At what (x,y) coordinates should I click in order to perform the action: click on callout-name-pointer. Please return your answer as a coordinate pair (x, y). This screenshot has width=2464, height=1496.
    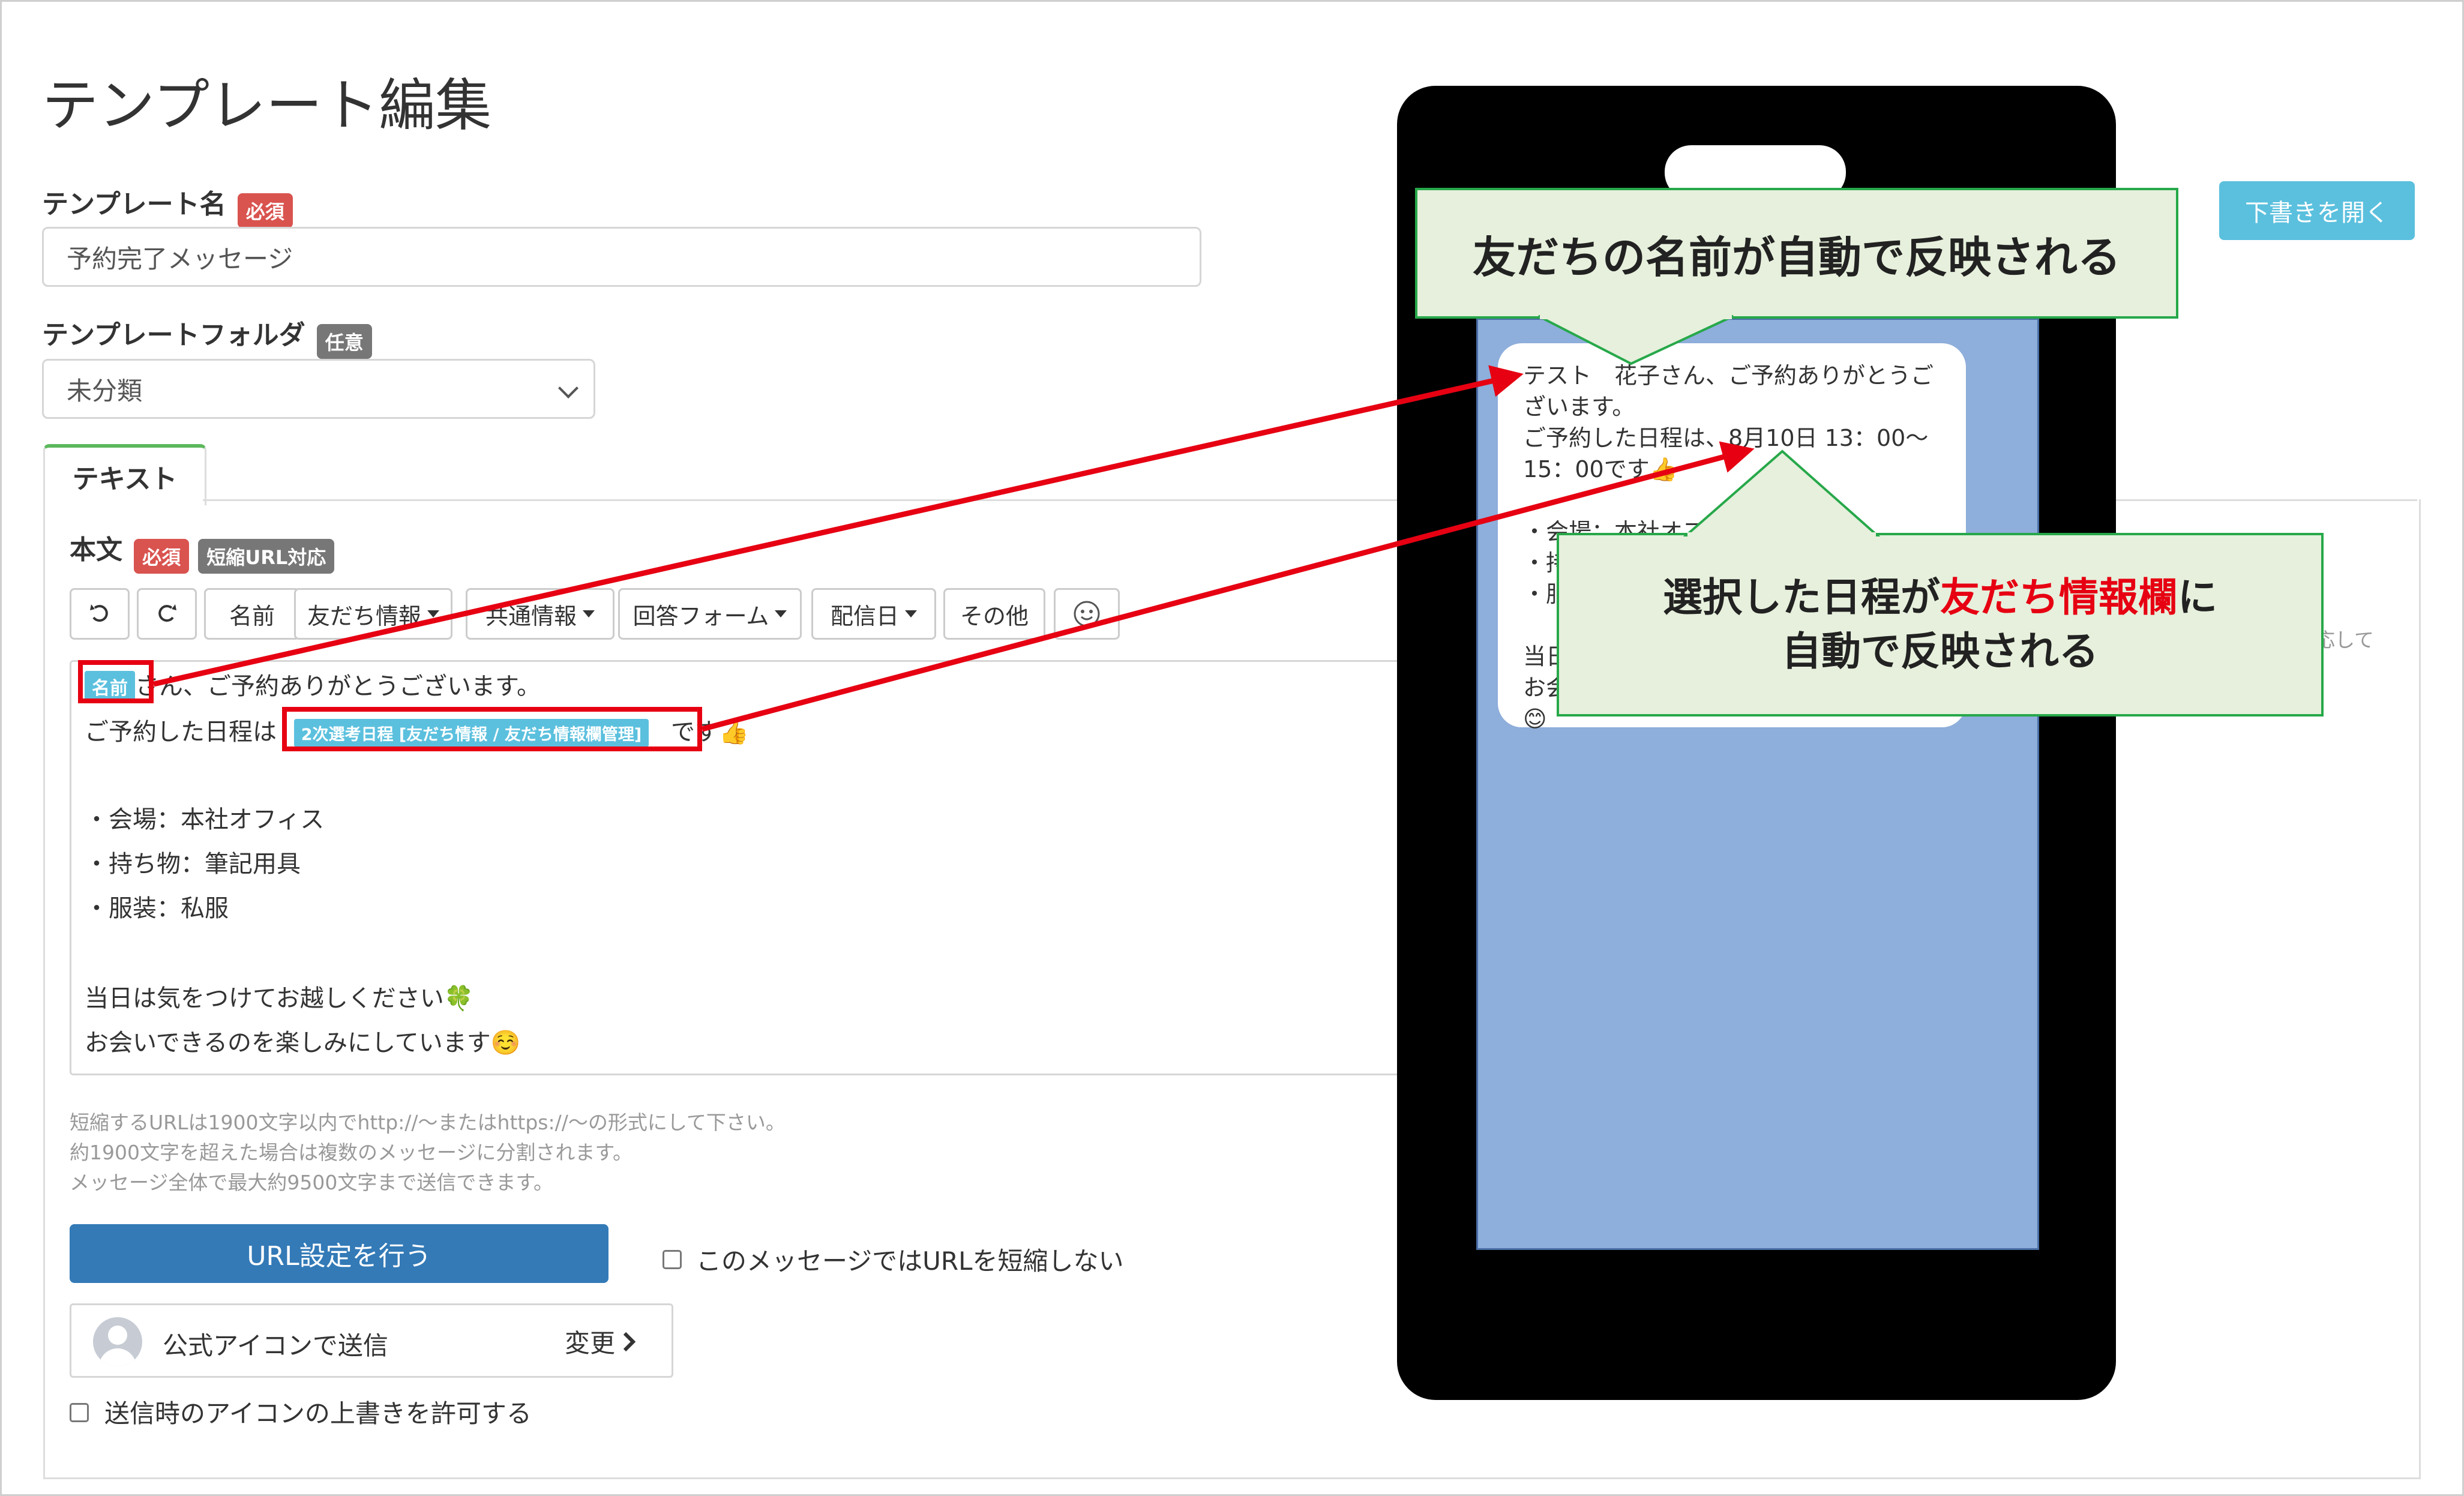
    Looking at the image, I should click on (1636, 340).